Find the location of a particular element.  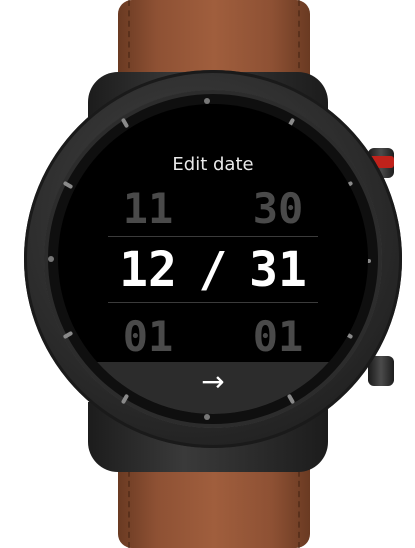

selection-divider-bottom is located at coordinates (213, 302).